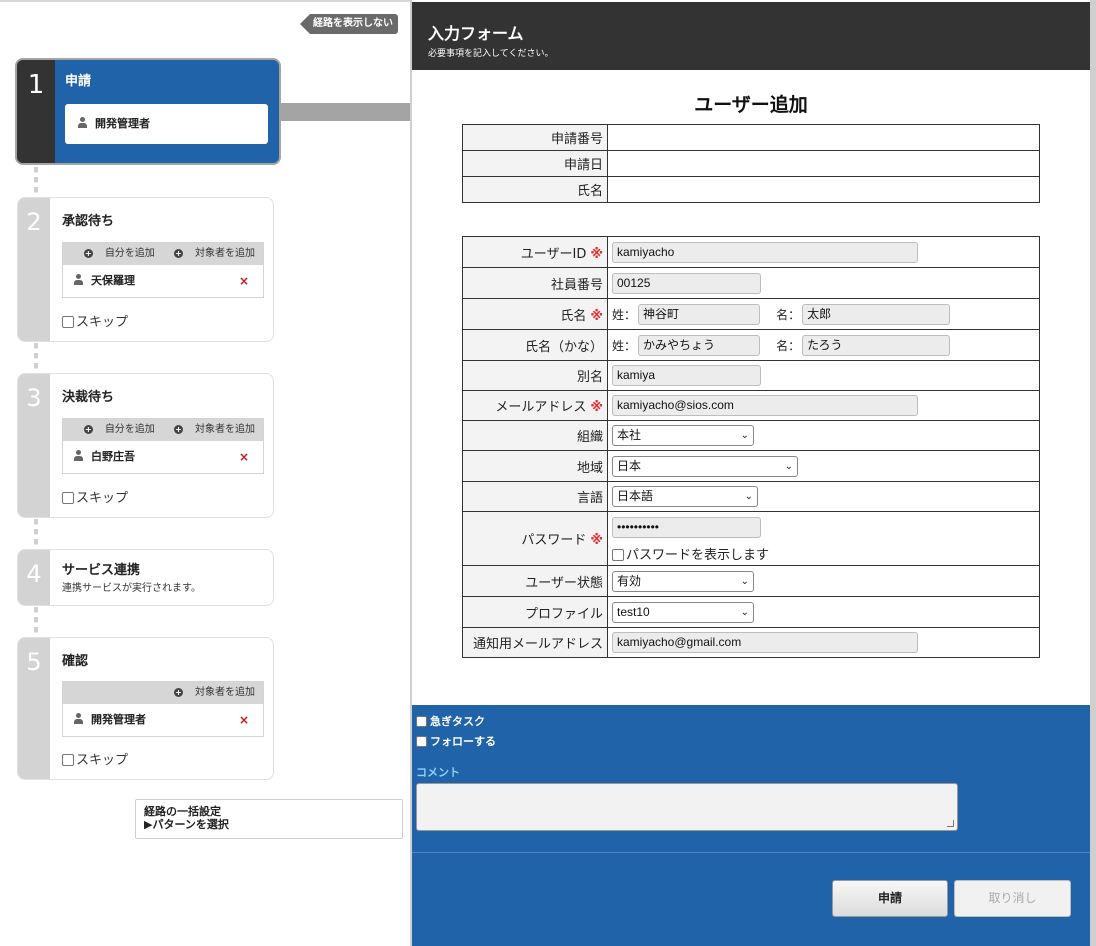 This screenshot has width=1096, height=946. I want to click on organization-select: 本社 ⌄, so click(683, 435).